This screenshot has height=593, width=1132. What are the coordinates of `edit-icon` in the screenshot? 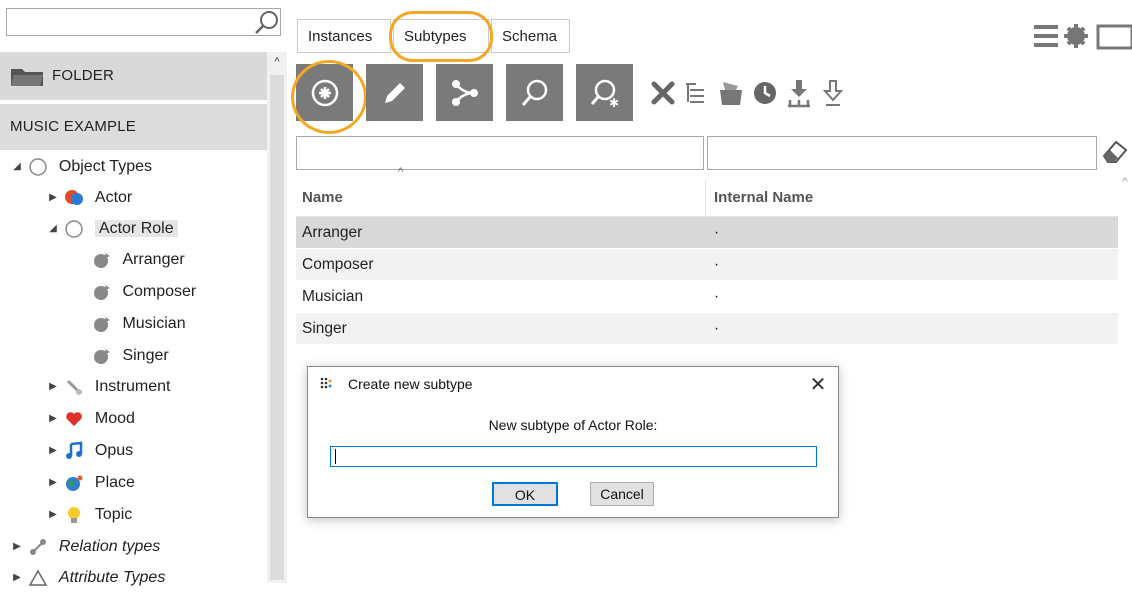 It's located at (395, 93).